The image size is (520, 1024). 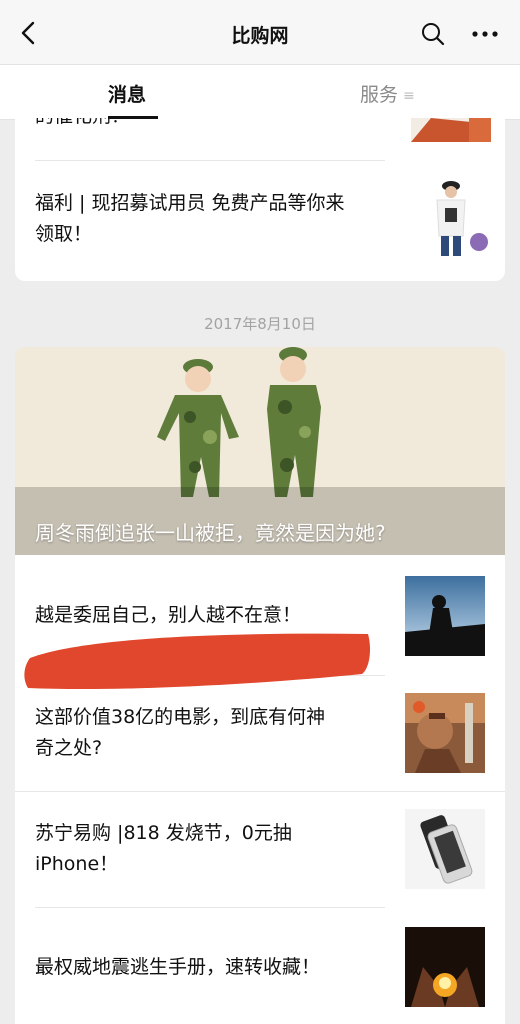 What do you see at coordinates (69, 748) in the screenshot?
I see `article-title-line-2: 奇之处?` at bounding box center [69, 748].